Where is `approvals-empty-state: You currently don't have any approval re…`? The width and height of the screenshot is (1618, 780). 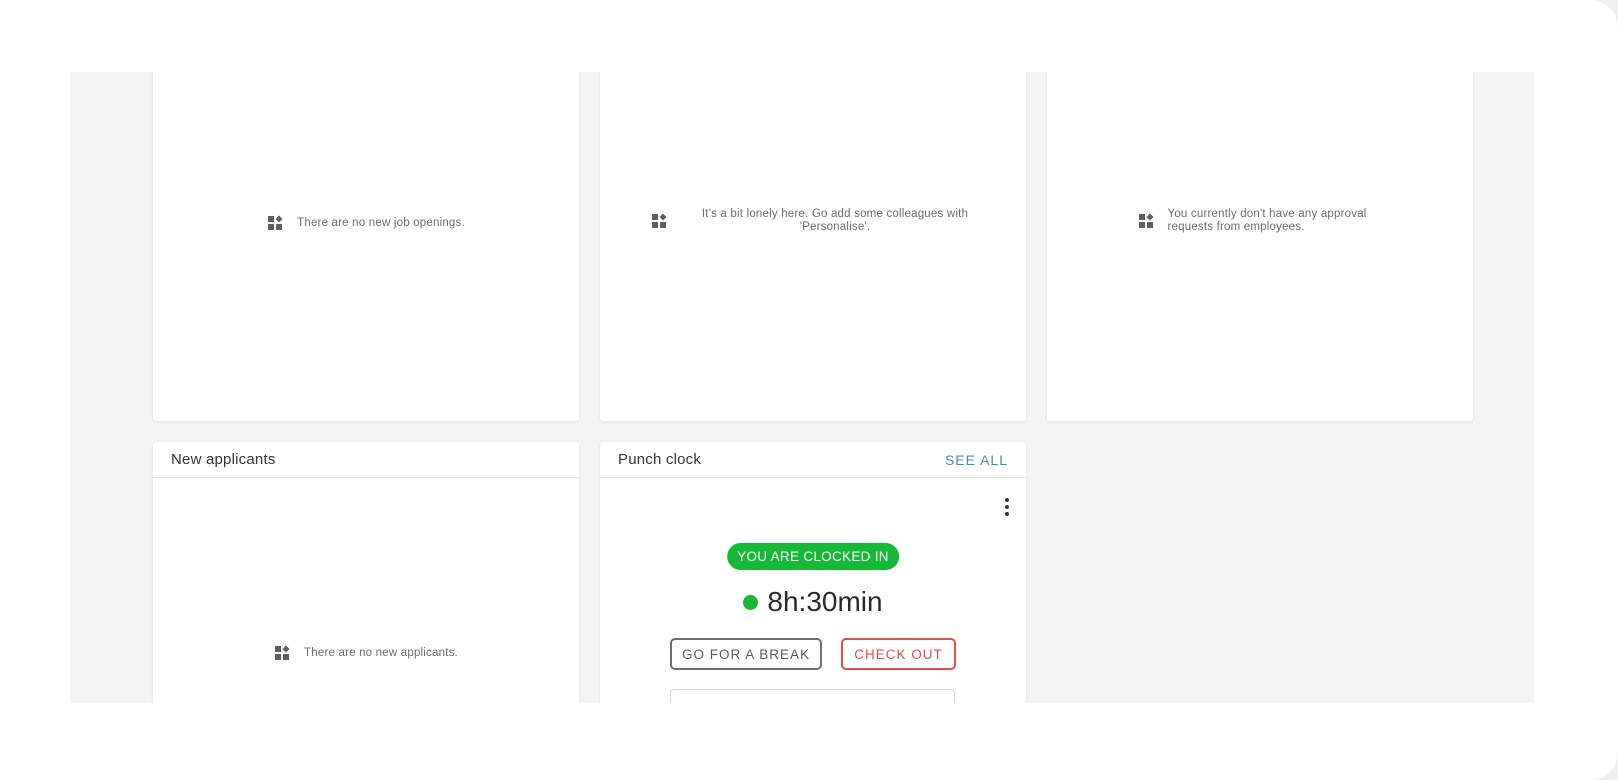 approvals-empty-state: You currently don't have any approval re… is located at coordinates (1260, 221).